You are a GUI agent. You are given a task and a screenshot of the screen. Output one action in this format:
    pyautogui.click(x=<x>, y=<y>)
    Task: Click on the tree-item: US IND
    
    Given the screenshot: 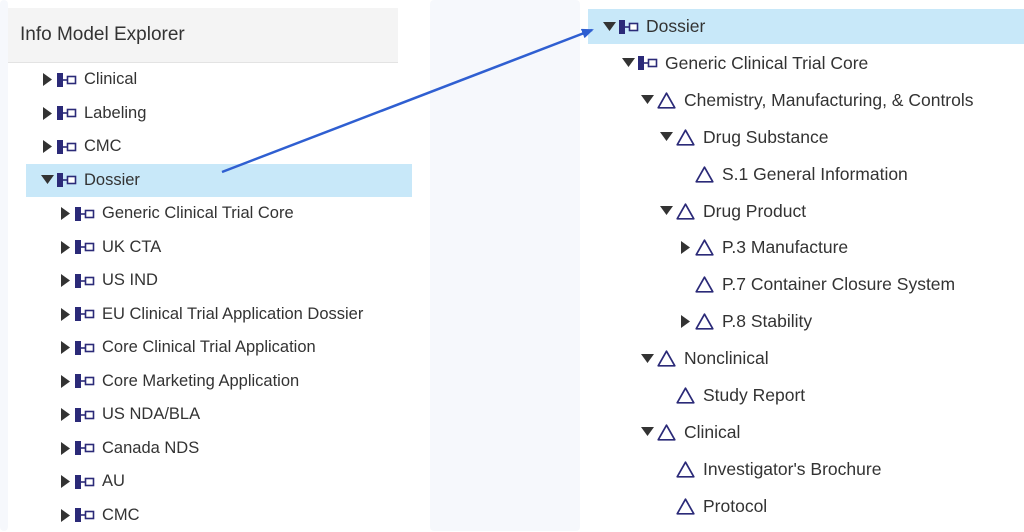 What is the action you would take?
    pyautogui.click(x=108, y=280)
    